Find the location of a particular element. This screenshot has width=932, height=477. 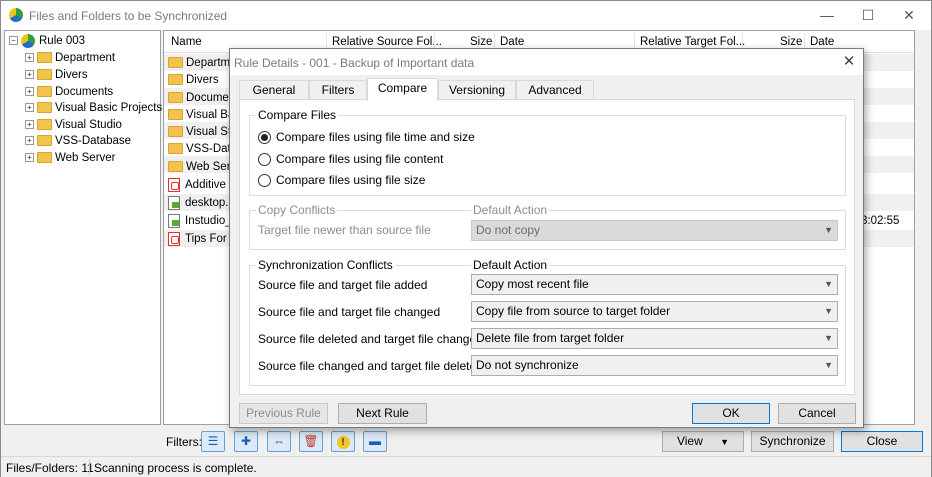

list-item: desktop.in is located at coordinates (202, 203).